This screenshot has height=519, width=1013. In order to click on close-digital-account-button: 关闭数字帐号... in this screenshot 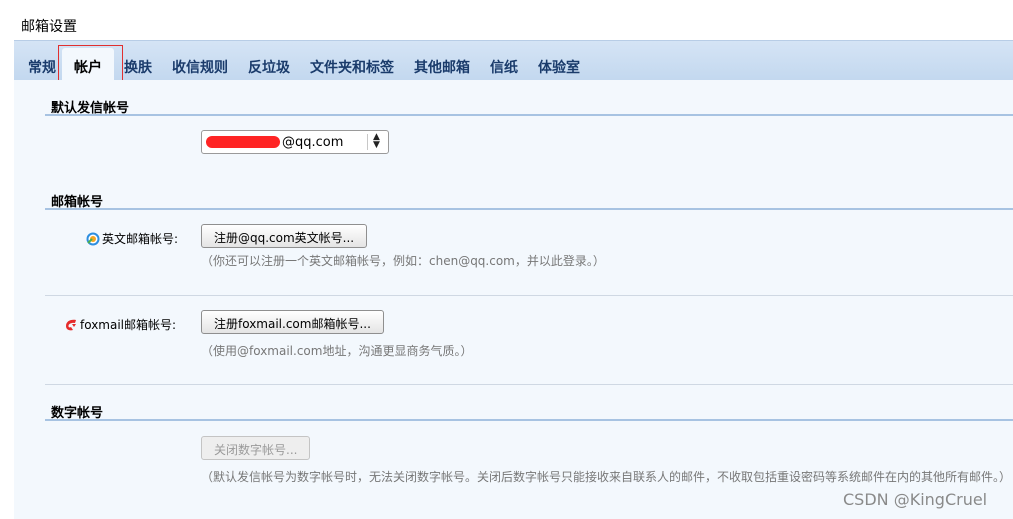, I will do `click(256, 448)`.